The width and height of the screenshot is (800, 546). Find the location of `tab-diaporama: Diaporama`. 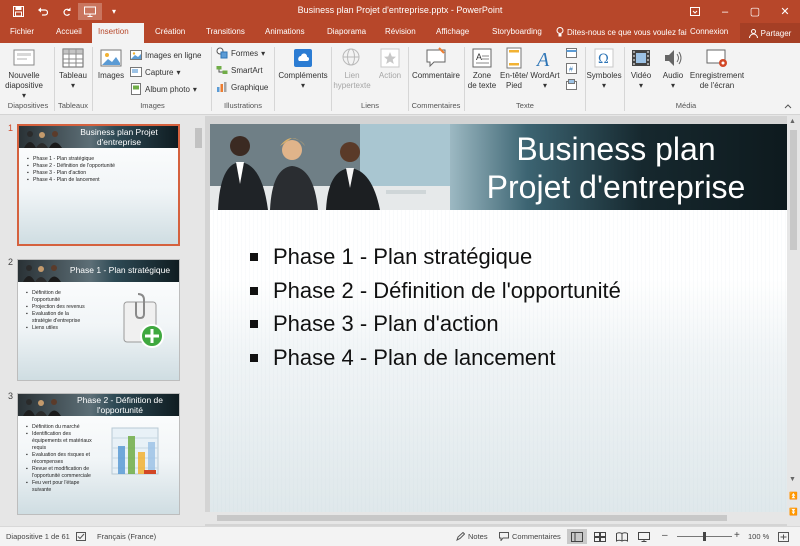

tab-diaporama: Diaporama is located at coordinates (346, 33).